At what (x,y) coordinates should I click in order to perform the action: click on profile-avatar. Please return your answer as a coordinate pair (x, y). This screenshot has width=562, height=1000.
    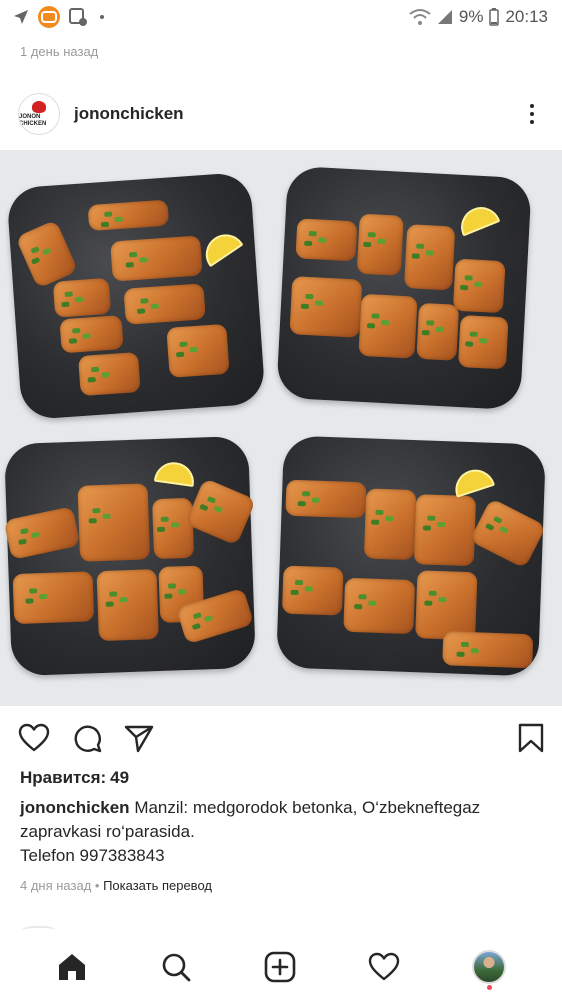
    Looking at the image, I should click on (489, 970).